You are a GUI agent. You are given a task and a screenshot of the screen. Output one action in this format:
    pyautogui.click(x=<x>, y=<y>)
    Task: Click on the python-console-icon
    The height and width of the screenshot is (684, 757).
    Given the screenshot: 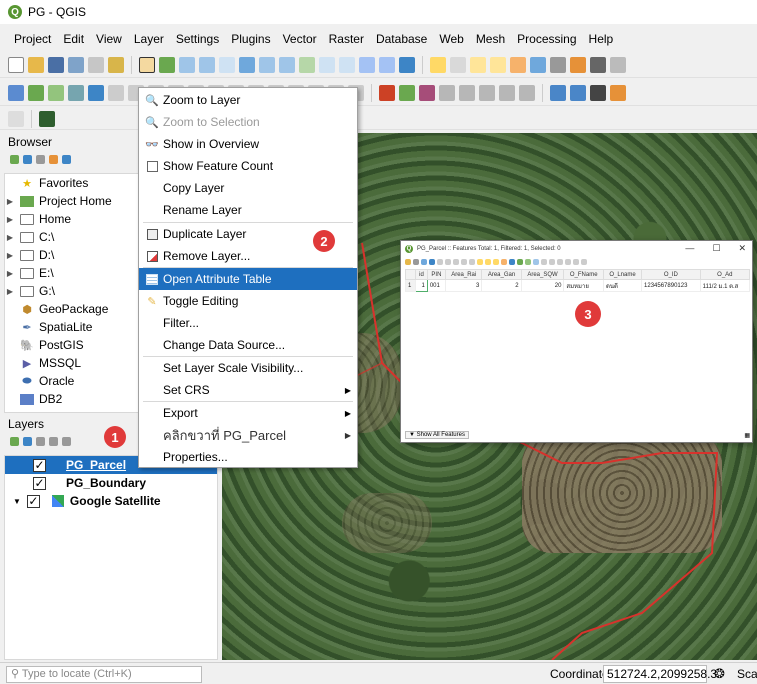 What is the action you would take?
    pyautogui.click(x=47, y=118)
    